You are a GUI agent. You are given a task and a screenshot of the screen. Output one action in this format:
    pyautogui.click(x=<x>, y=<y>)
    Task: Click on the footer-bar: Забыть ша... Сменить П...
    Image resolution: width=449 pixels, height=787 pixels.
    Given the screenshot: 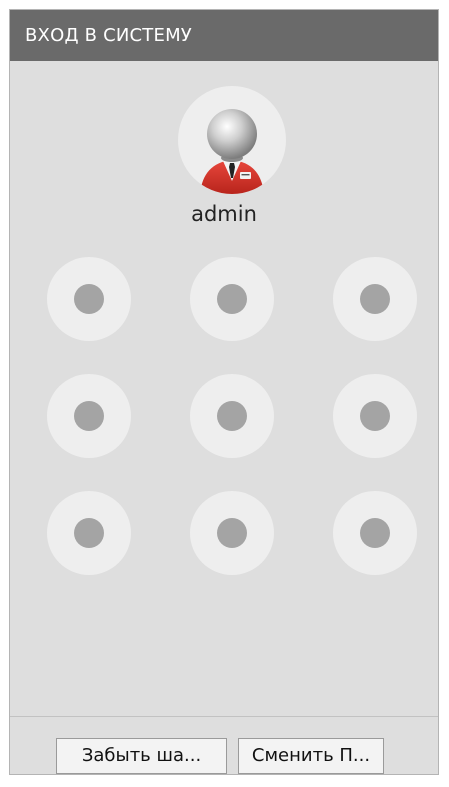 What is the action you would take?
    pyautogui.click(x=224, y=745)
    